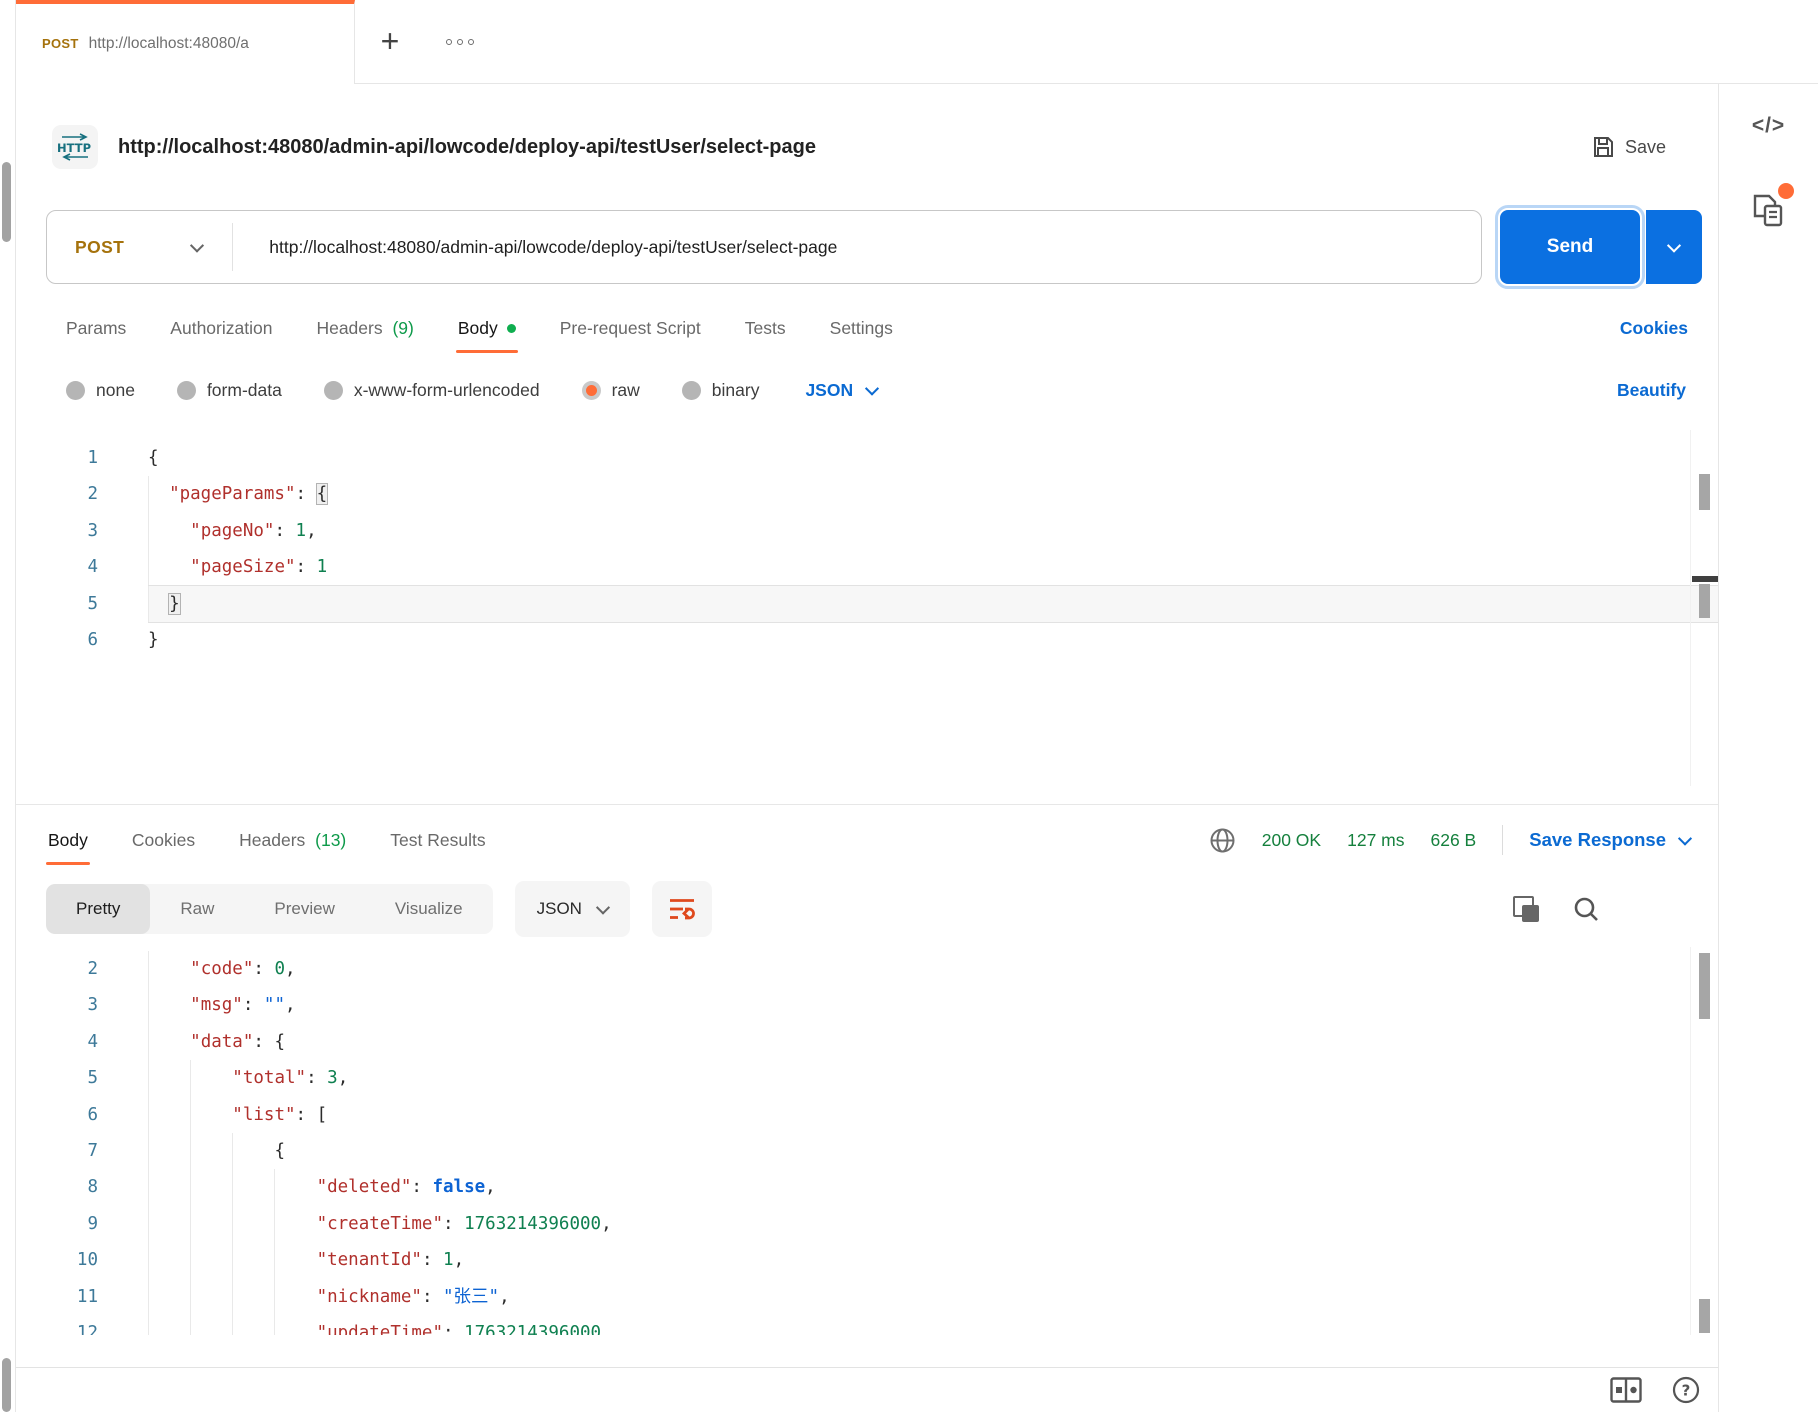 The height and width of the screenshot is (1412, 1818). What do you see at coordinates (1375, 840) in the screenshot?
I see `response-time: 127 ms` at bounding box center [1375, 840].